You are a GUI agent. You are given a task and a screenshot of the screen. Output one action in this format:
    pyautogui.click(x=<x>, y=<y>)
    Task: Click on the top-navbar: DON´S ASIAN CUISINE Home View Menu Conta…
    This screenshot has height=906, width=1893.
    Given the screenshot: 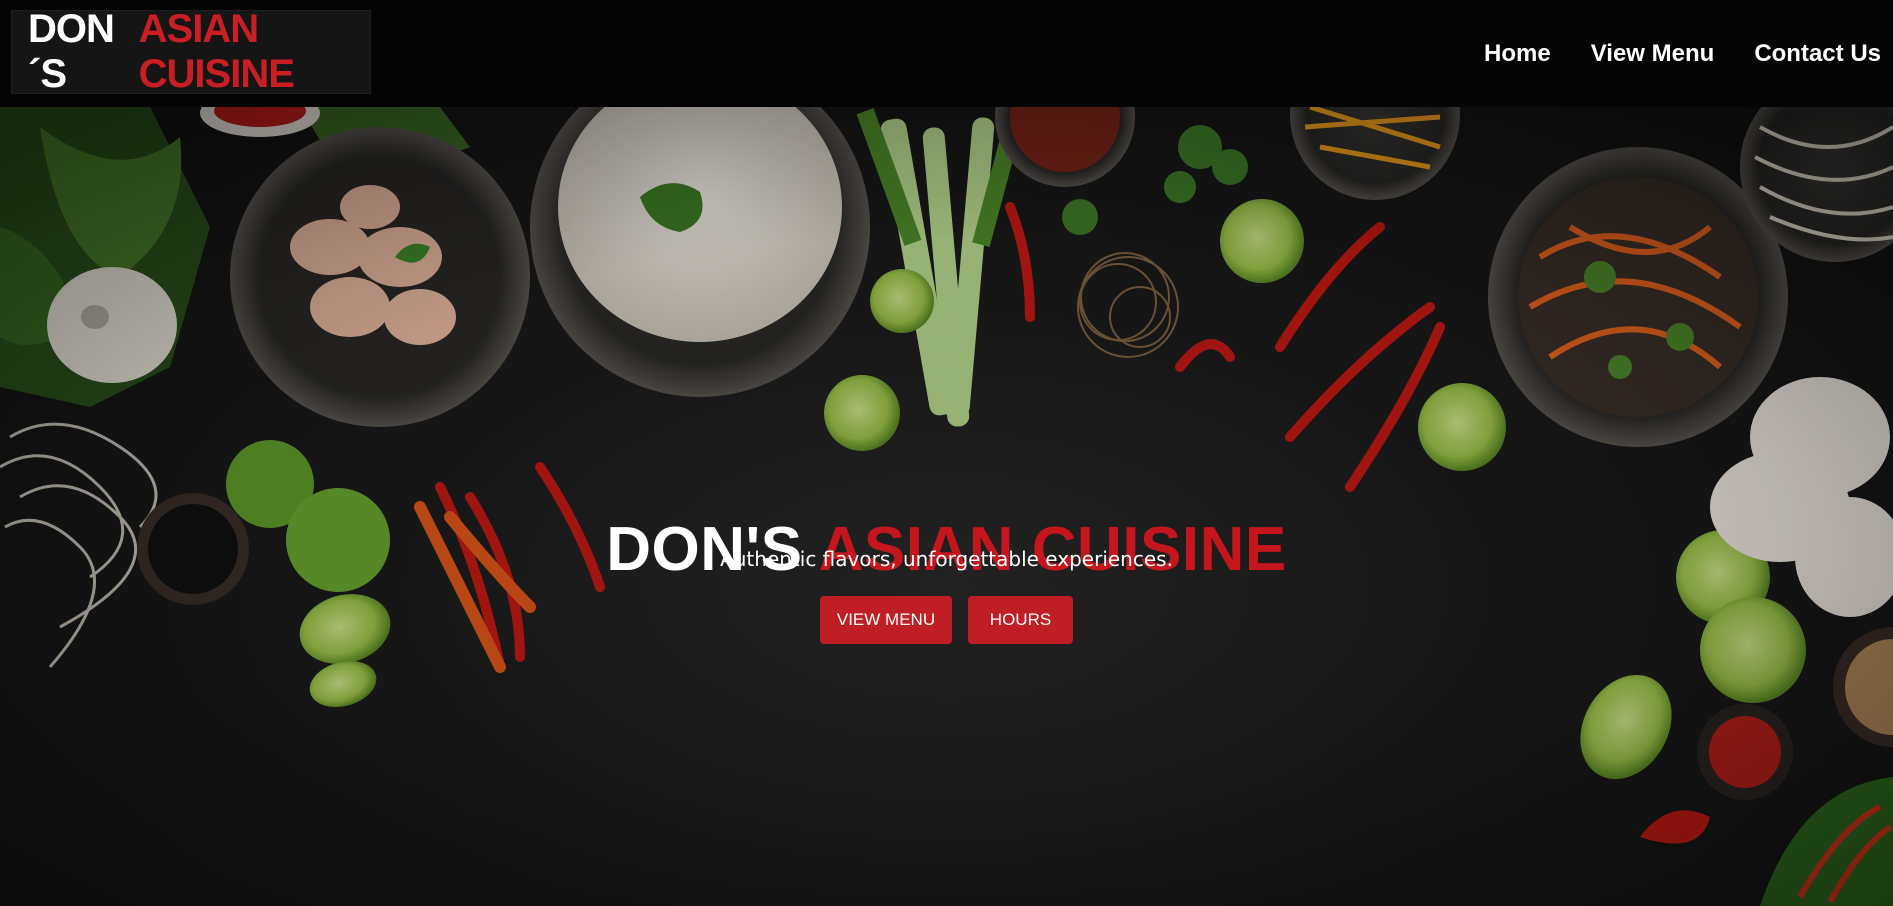 What is the action you would take?
    pyautogui.click(x=946, y=53)
    